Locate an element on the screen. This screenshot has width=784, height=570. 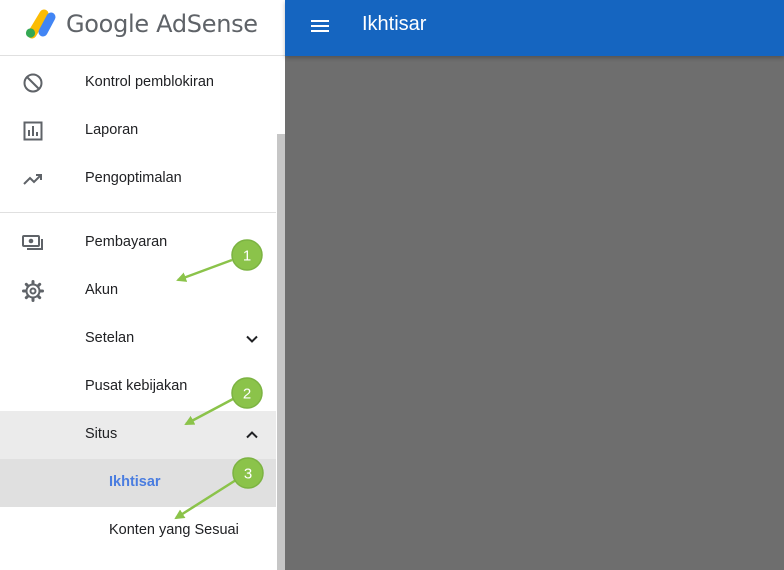
sidebar-subitem-ikhtisar: Ikhtisar is located at coordinates (138, 483).